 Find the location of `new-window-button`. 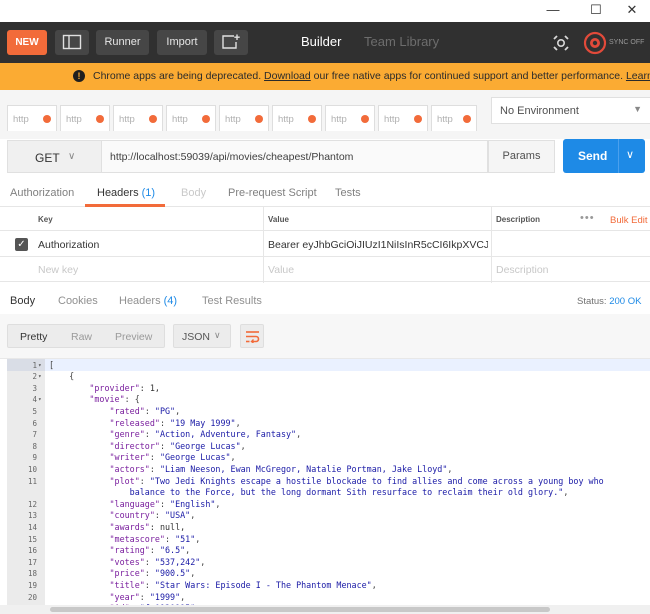

new-window-button is located at coordinates (231, 42).